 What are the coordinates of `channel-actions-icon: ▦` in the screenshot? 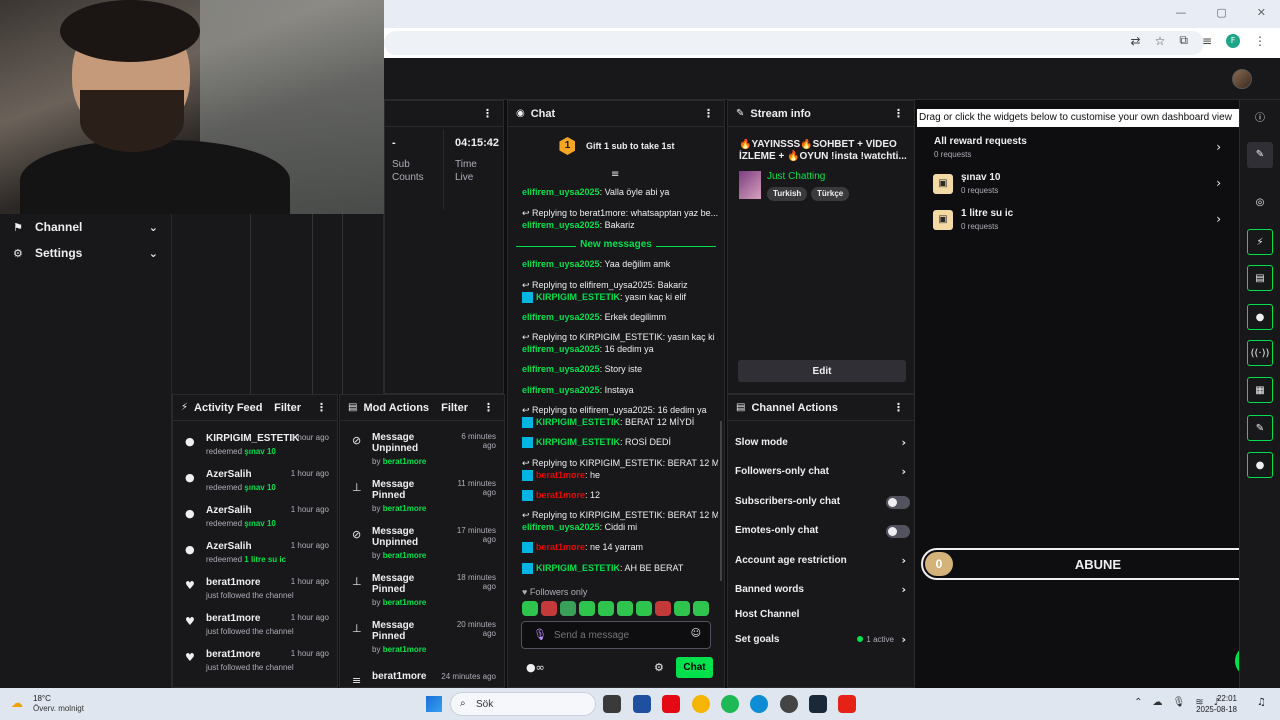 It's located at (1260, 390).